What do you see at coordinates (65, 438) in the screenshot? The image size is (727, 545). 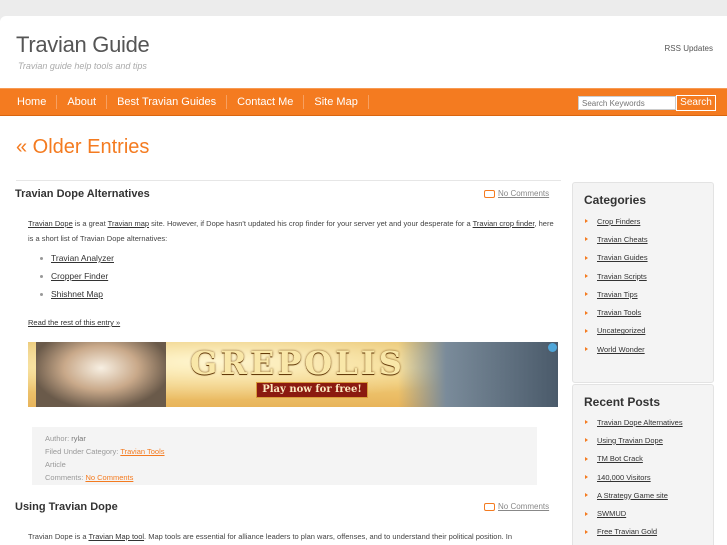 I see `meta-author: Author: rylar` at bounding box center [65, 438].